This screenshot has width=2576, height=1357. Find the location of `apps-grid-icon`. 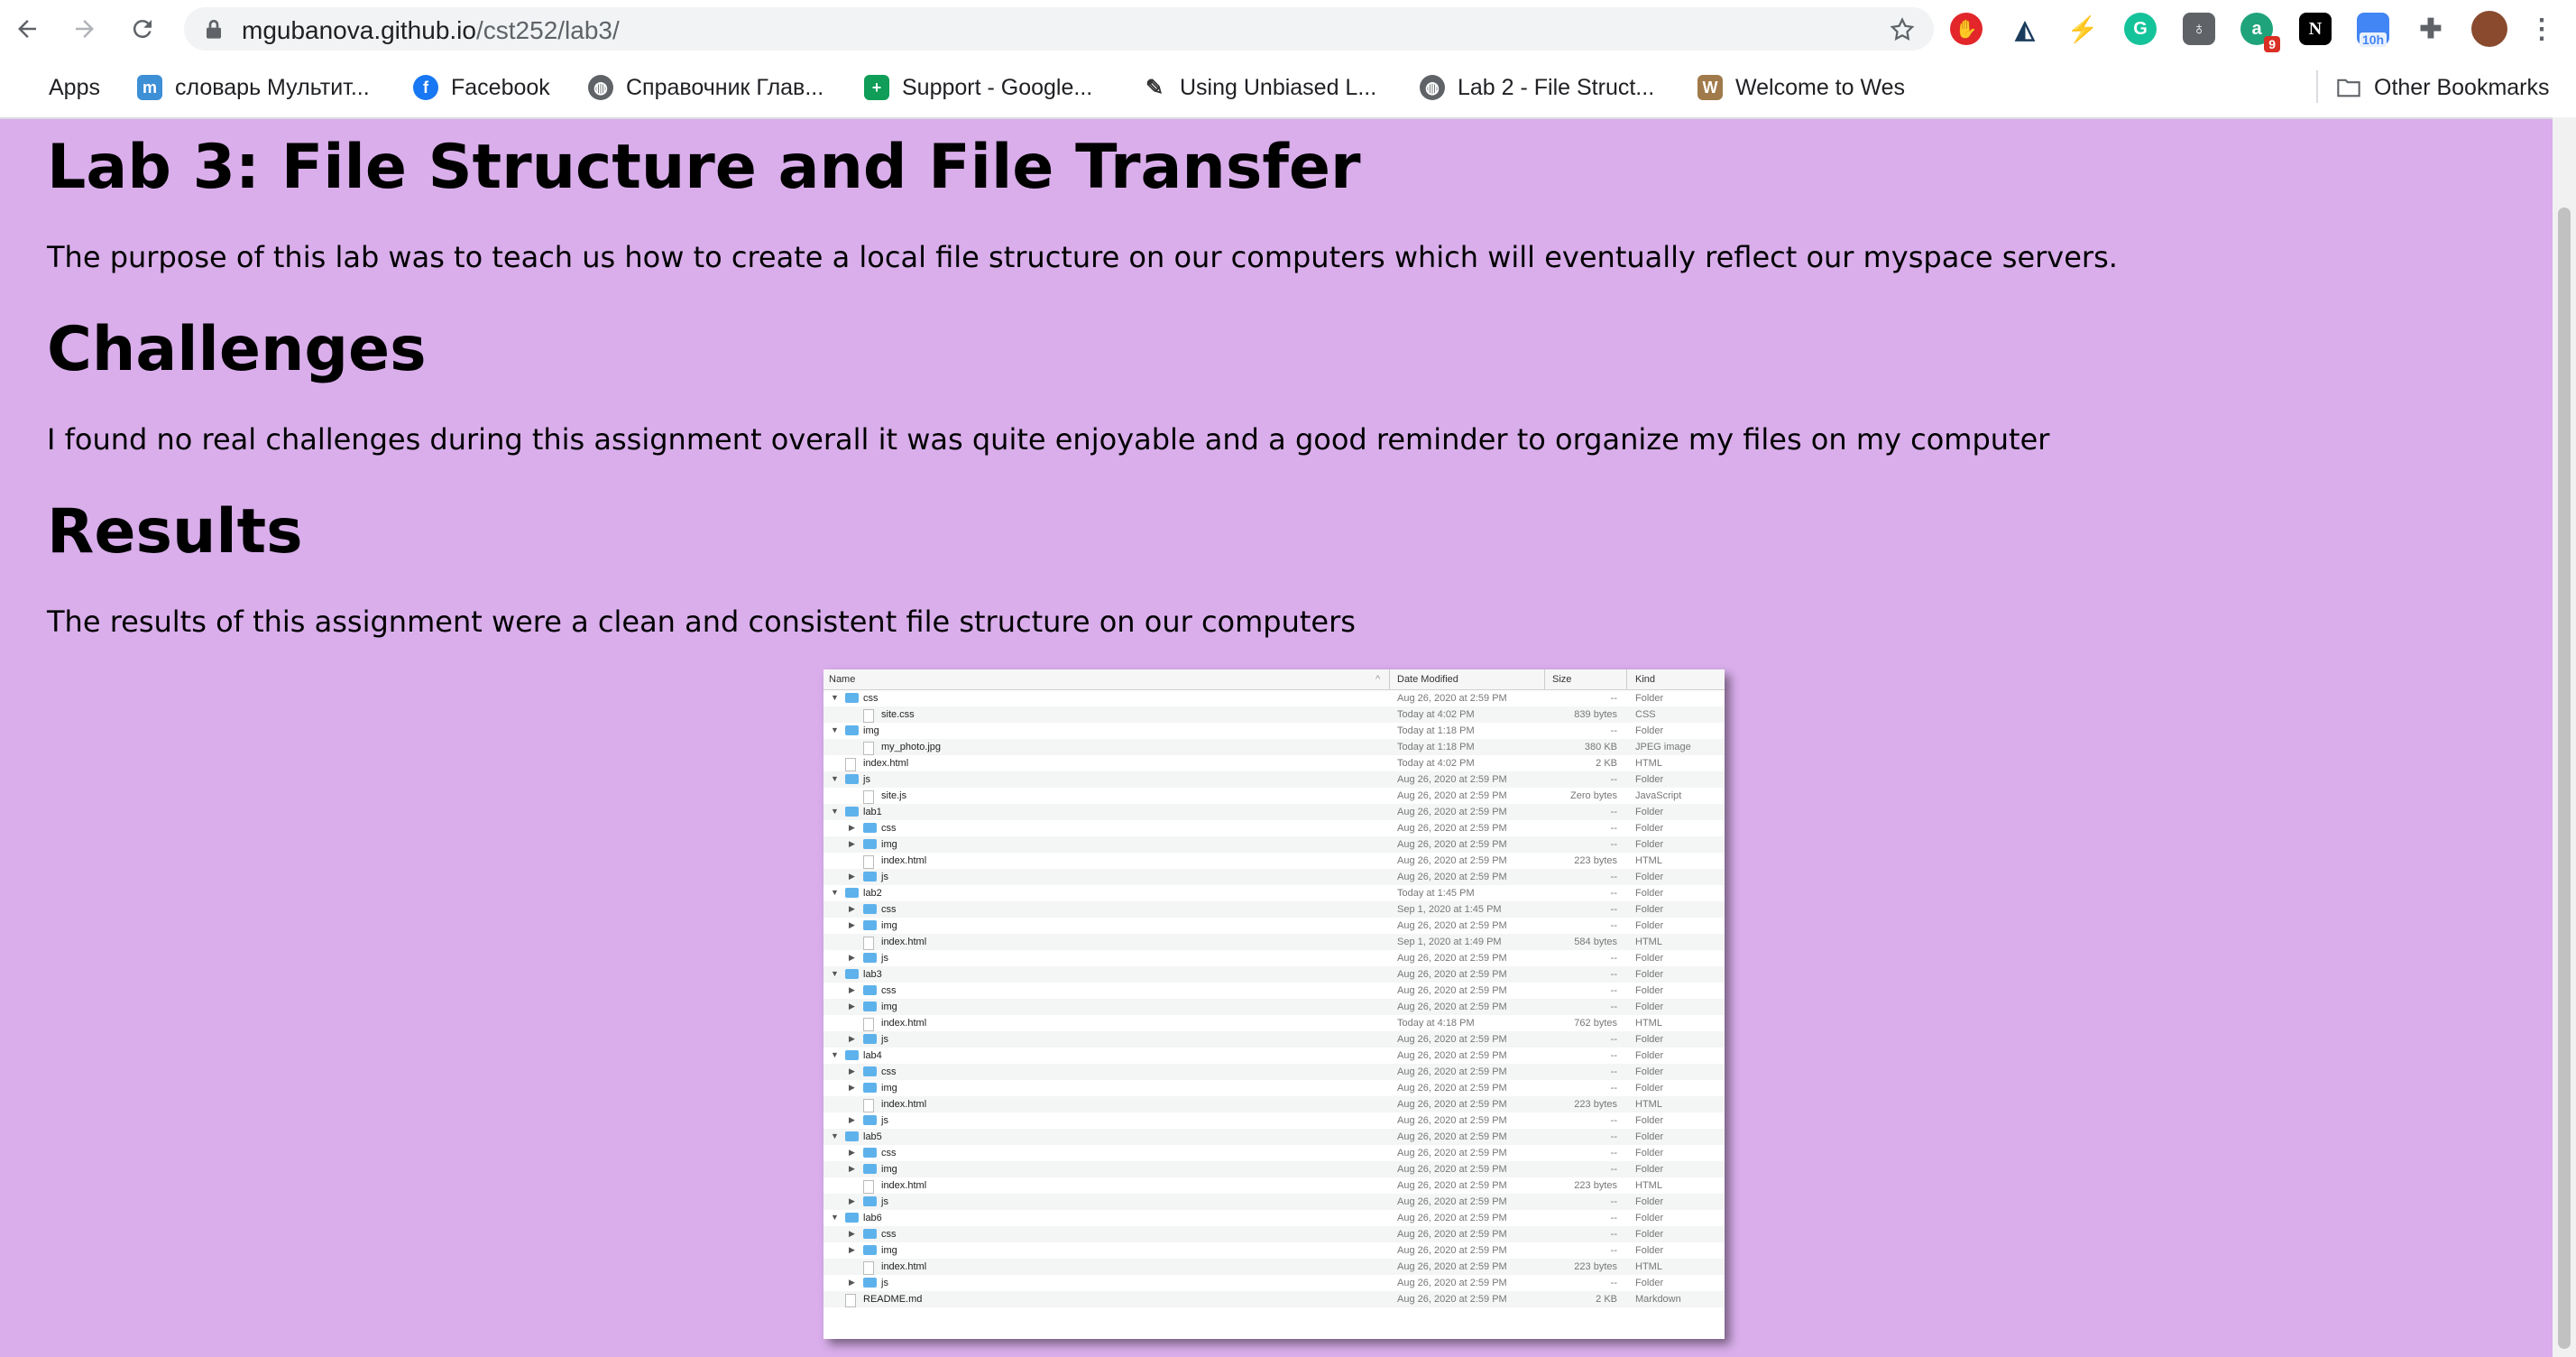

apps-grid-icon is located at coordinates (25, 87).